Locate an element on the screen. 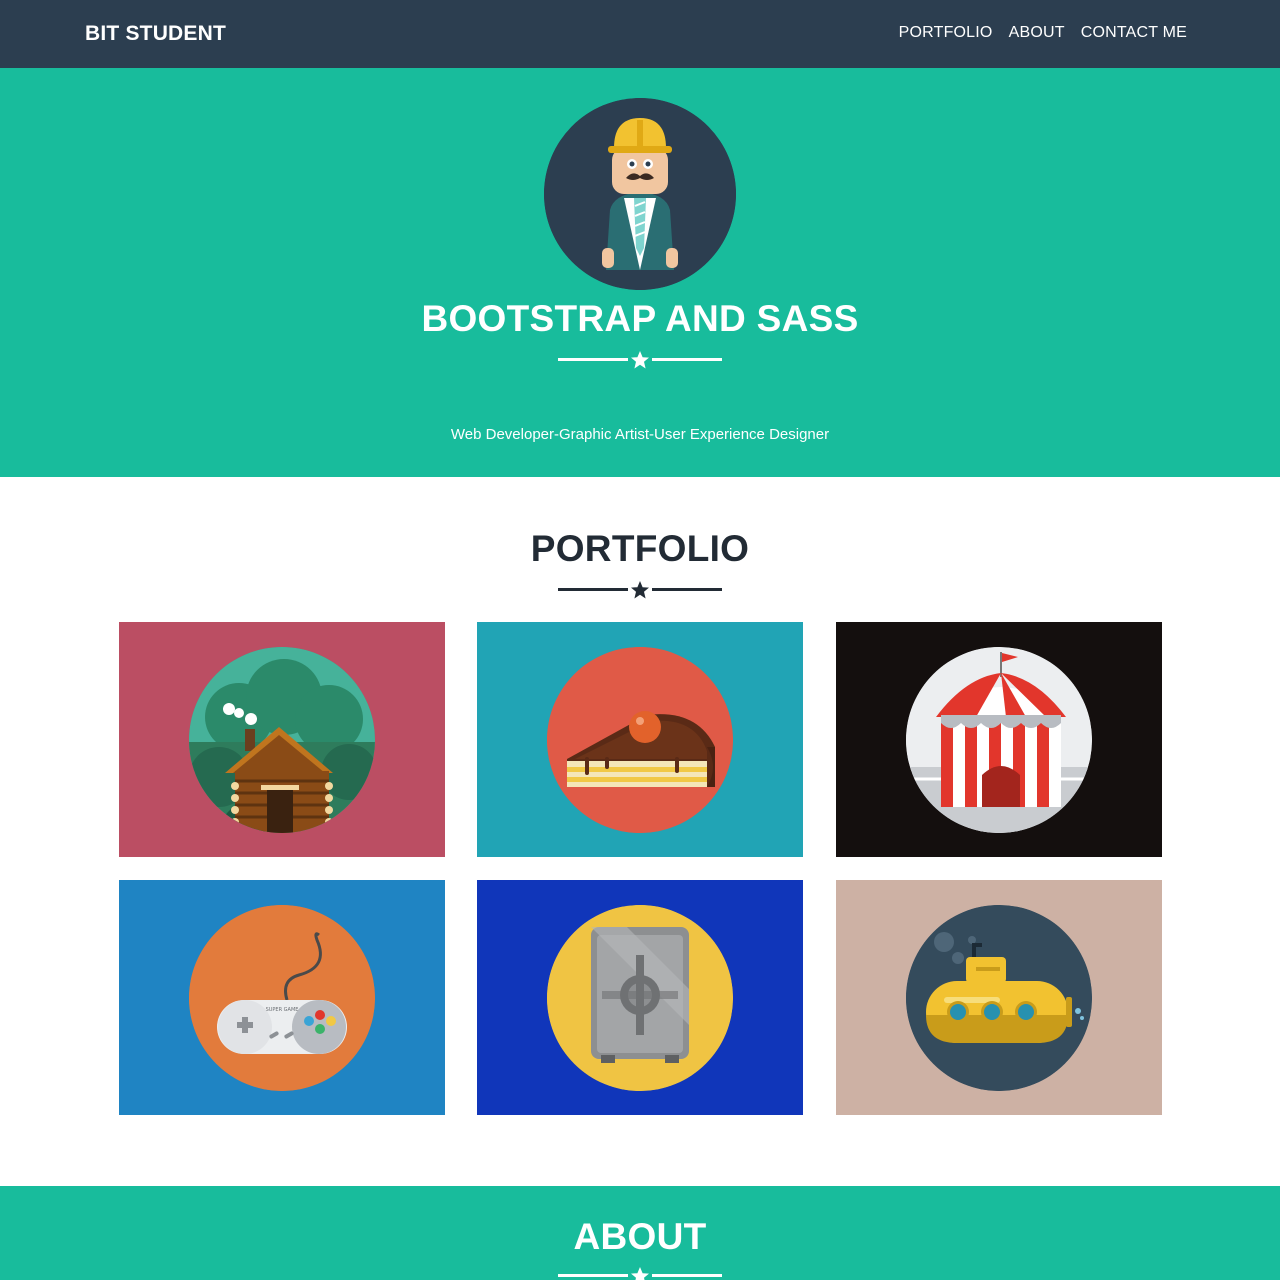 The height and width of the screenshot is (1280, 1280). portfolio-item-controller: SUPER GAME is located at coordinates (282, 997).